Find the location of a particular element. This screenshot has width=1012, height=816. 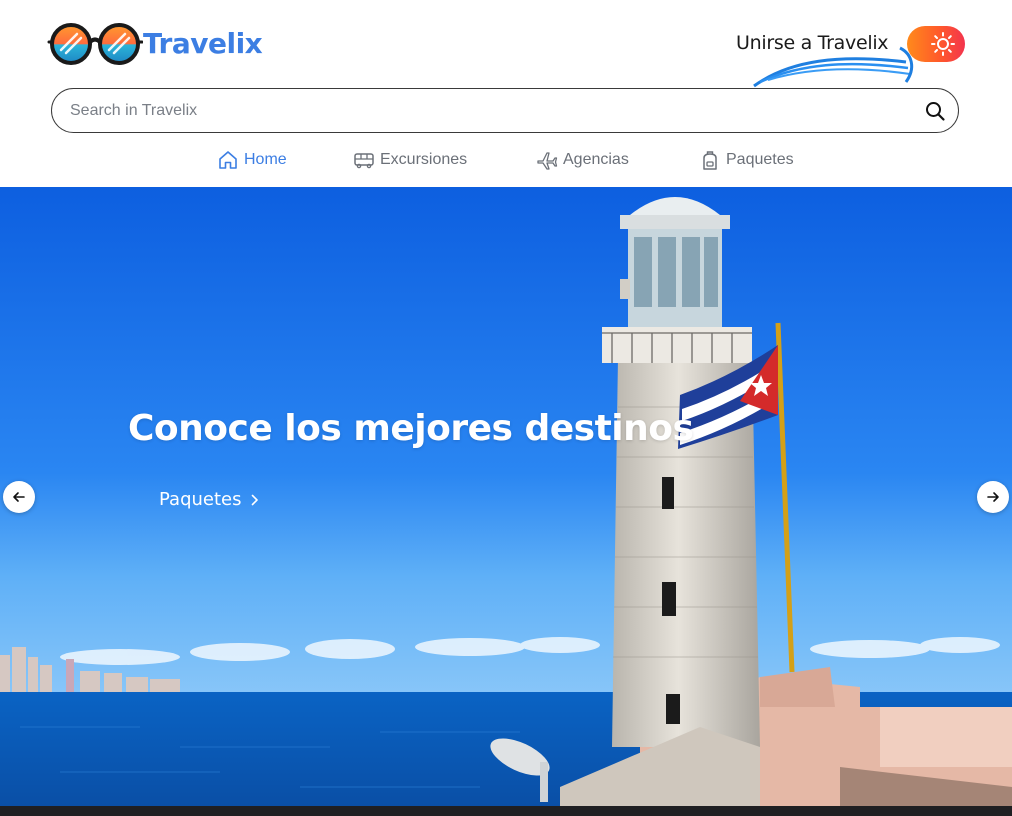

search-bar is located at coordinates (505, 110).